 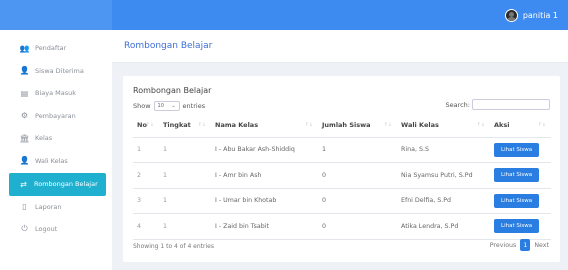 I want to click on sidebar-item-laporan: ▯ Laporan, so click(x=56, y=207).